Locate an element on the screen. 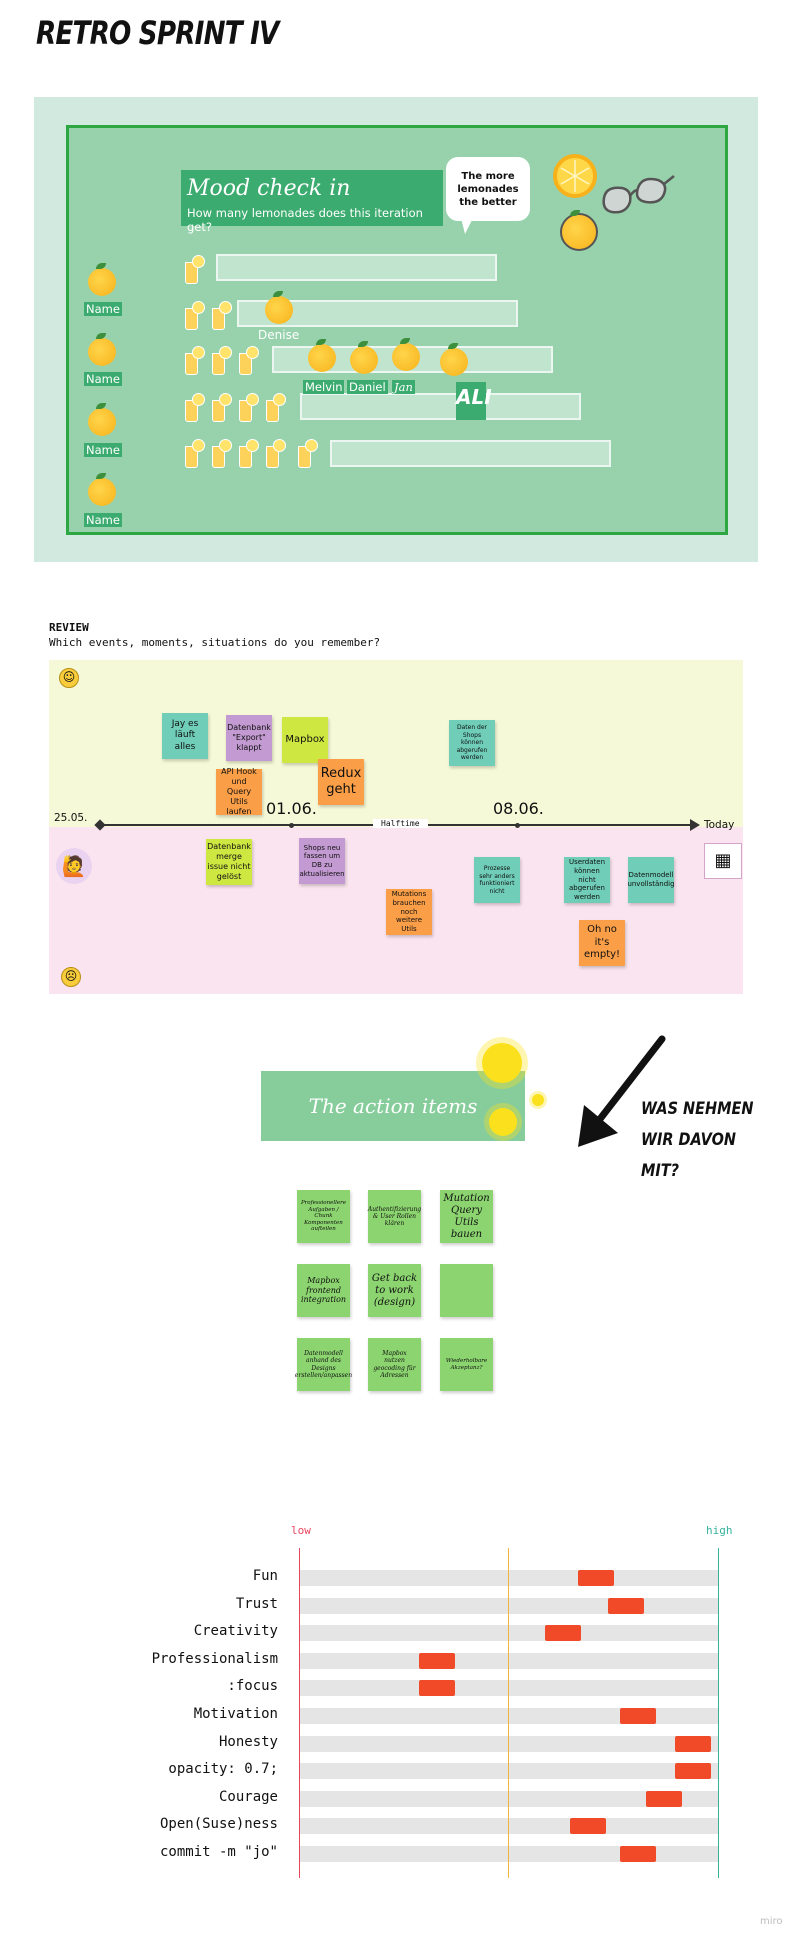 The height and width of the screenshot is (1945, 803). value-label: Honesty is located at coordinates (248, 1741).